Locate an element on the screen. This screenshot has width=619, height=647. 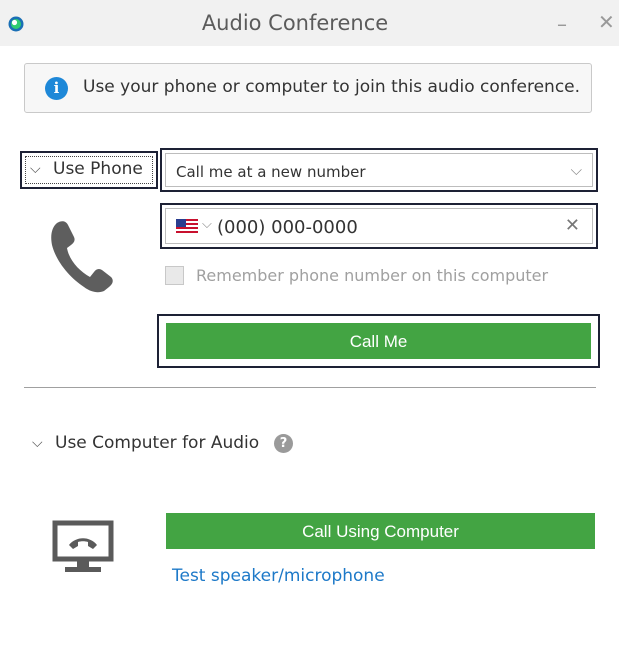
select-box: Call me at a new number ⌵ is located at coordinates (379, 170).